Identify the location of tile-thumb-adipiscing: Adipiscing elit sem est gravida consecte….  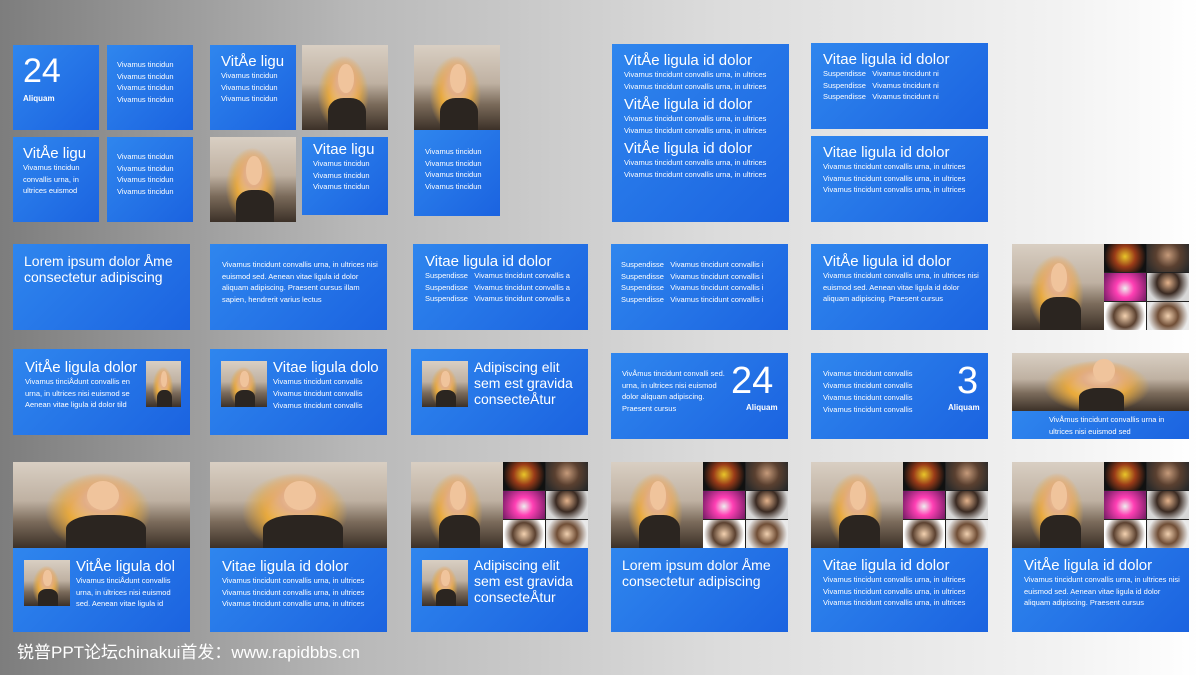
(499, 392).